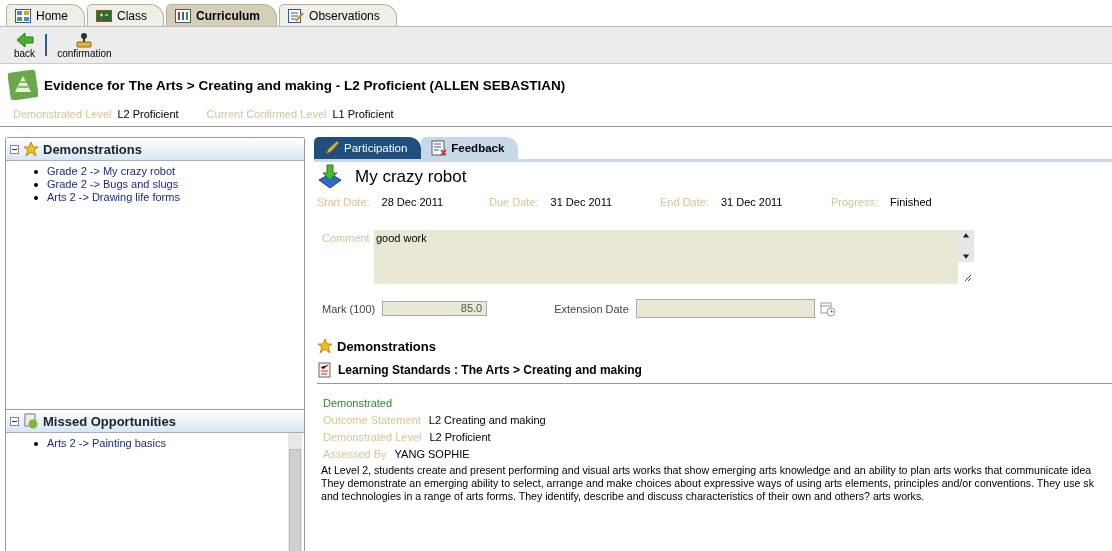 This screenshot has height=551, width=1112. What do you see at coordinates (296, 15) in the screenshot?
I see `notepad-pencil-icon` at bounding box center [296, 15].